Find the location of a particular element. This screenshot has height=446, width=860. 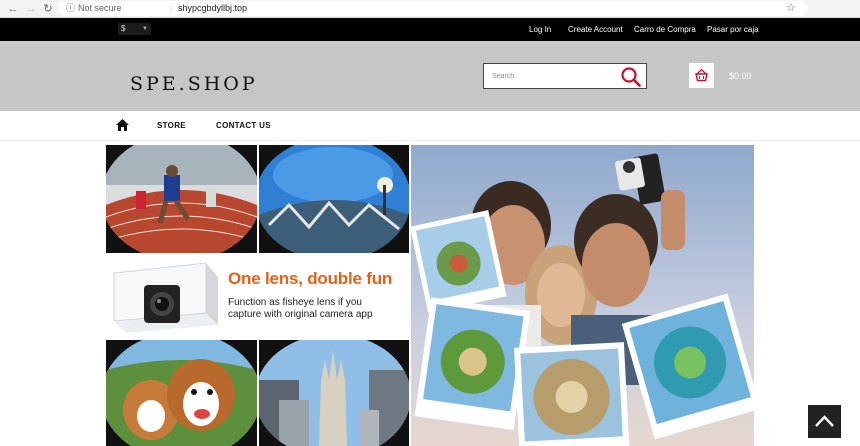

search-icon is located at coordinates (631, 77).